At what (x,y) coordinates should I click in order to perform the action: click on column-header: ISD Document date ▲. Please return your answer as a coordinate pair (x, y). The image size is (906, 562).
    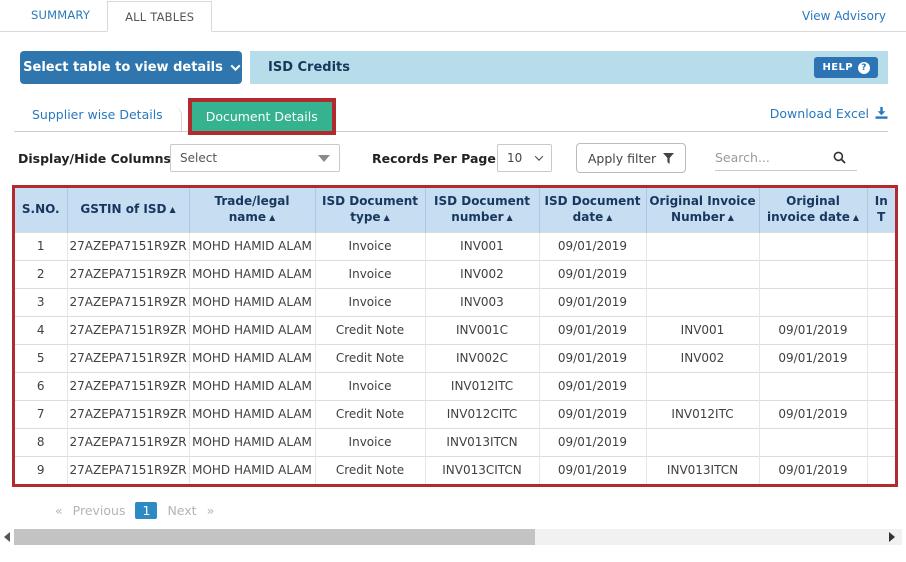
    Looking at the image, I should click on (593, 210).